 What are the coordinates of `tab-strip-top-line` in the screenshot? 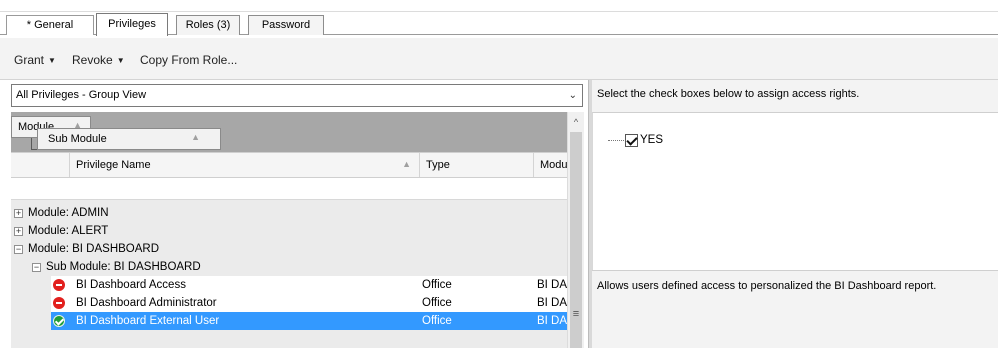 It's located at (499, 11).